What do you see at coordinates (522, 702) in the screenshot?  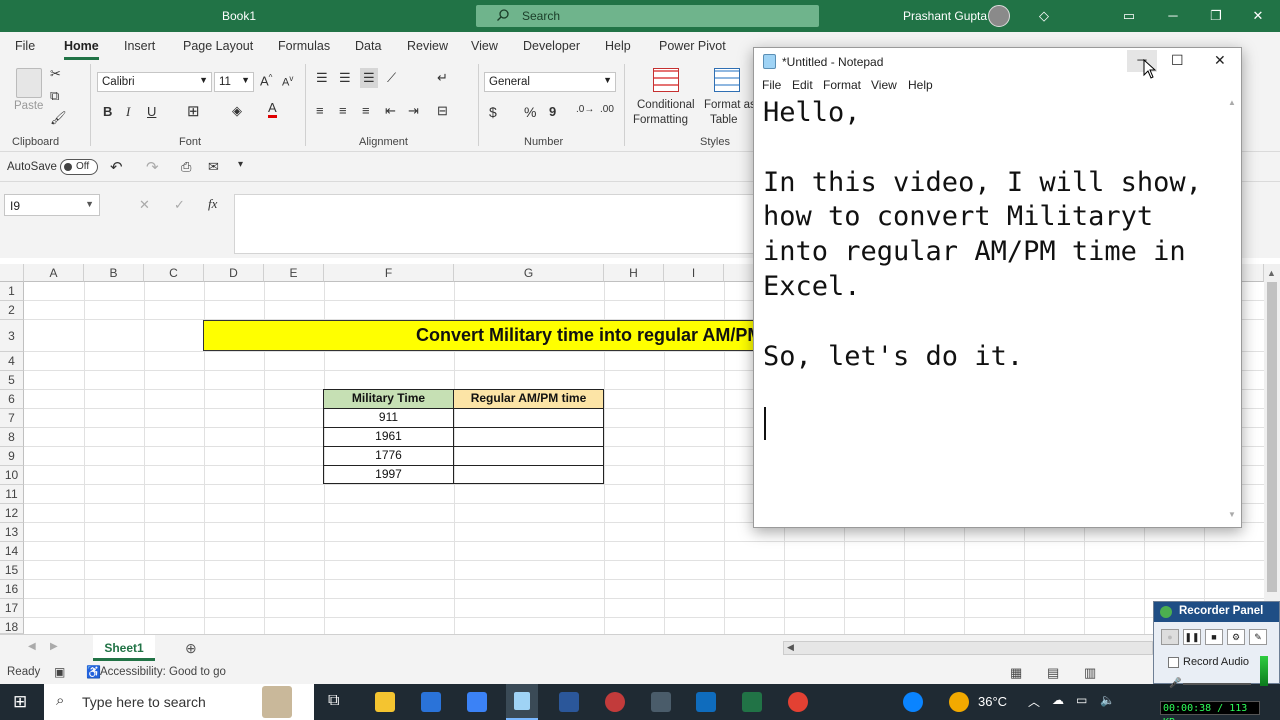 I see `notepad-taskbar-icon` at bounding box center [522, 702].